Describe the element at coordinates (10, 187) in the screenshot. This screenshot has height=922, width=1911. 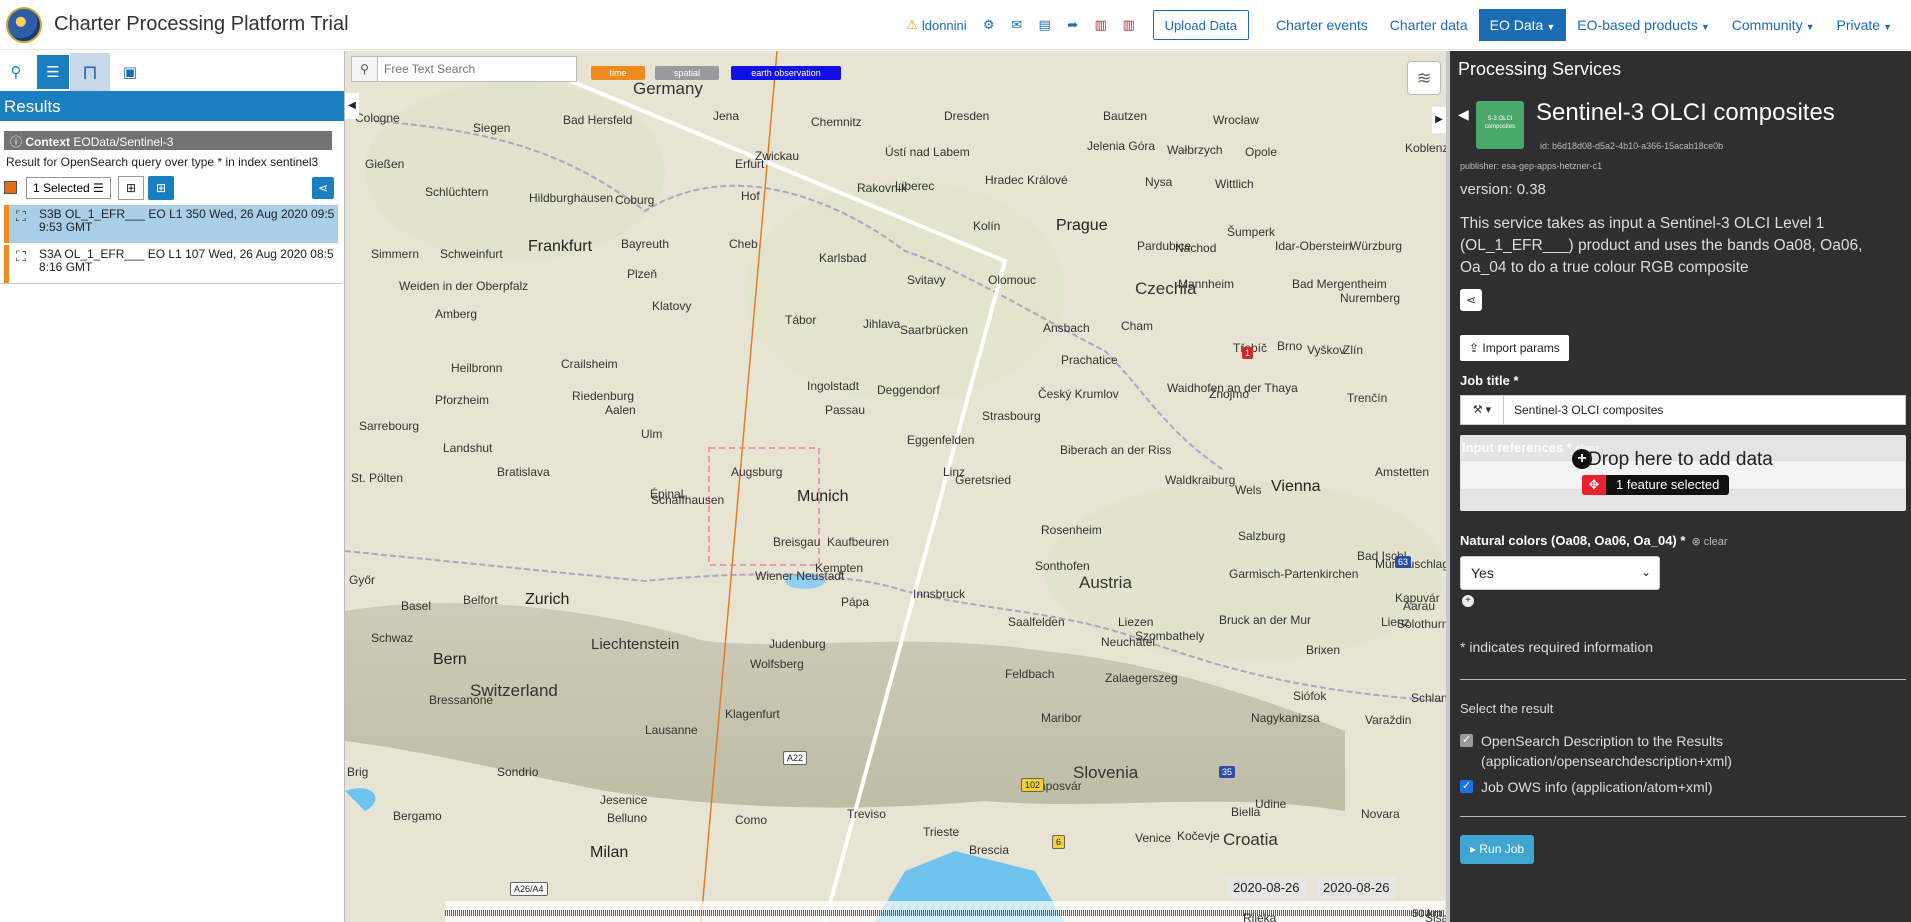
I see `select-all-checkbox` at that location.